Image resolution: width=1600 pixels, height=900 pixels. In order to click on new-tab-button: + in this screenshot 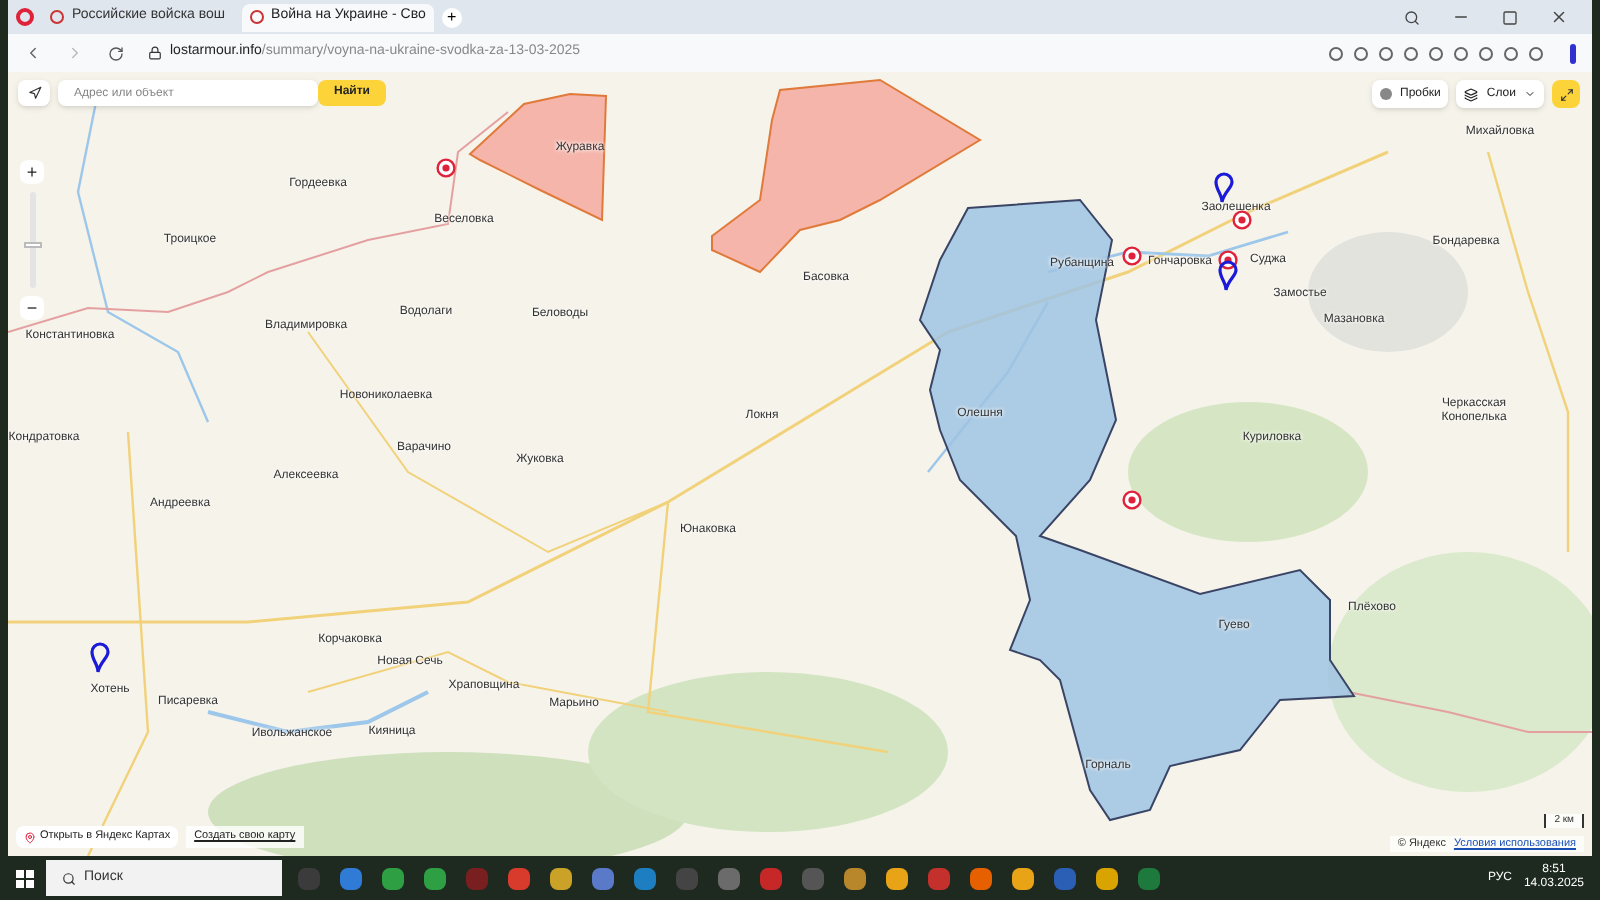, I will do `click(451, 17)`.